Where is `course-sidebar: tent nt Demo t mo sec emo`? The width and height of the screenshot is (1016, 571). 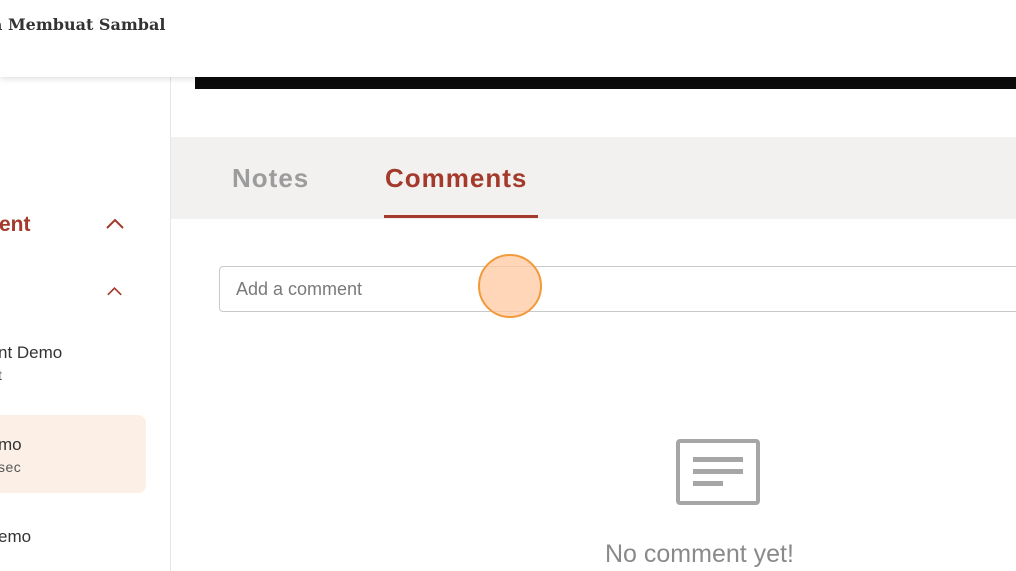
course-sidebar: tent nt Demo t mo sec emo is located at coordinates (85, 324).